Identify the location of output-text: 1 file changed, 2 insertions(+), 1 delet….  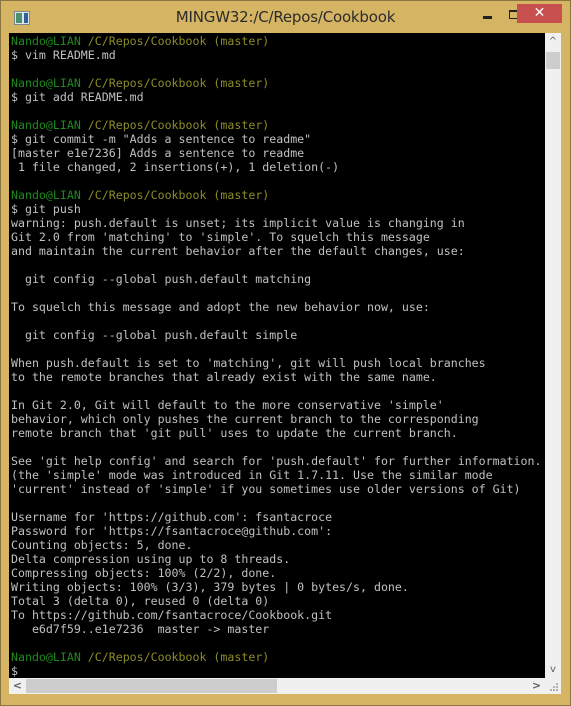
(175, 167).